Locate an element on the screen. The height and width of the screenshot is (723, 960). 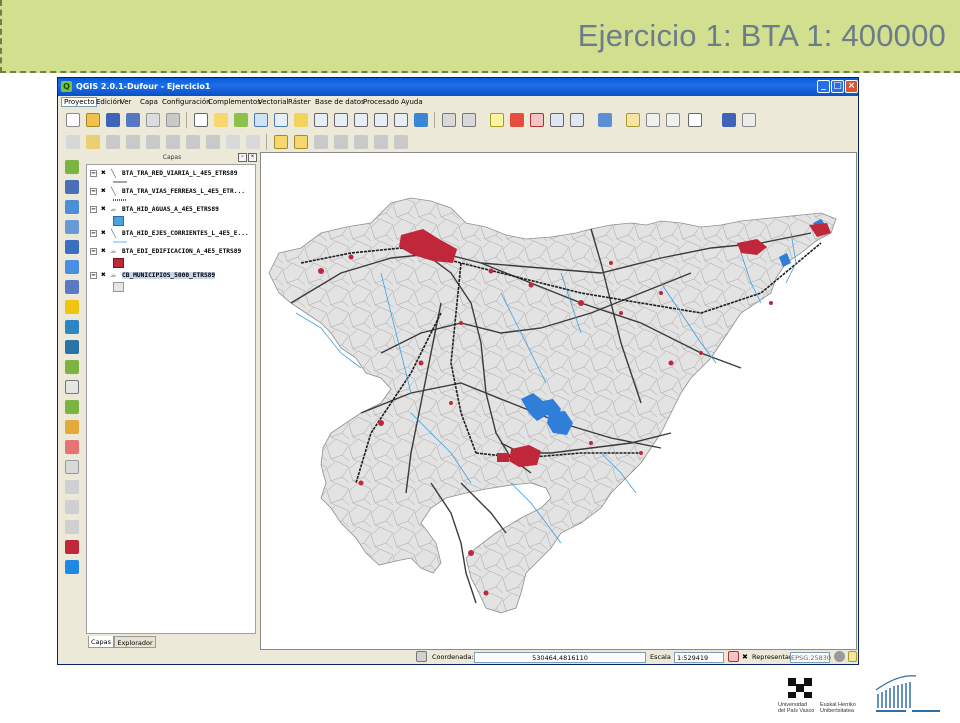
composer-manager-icon is located at coordinates (173, 120).